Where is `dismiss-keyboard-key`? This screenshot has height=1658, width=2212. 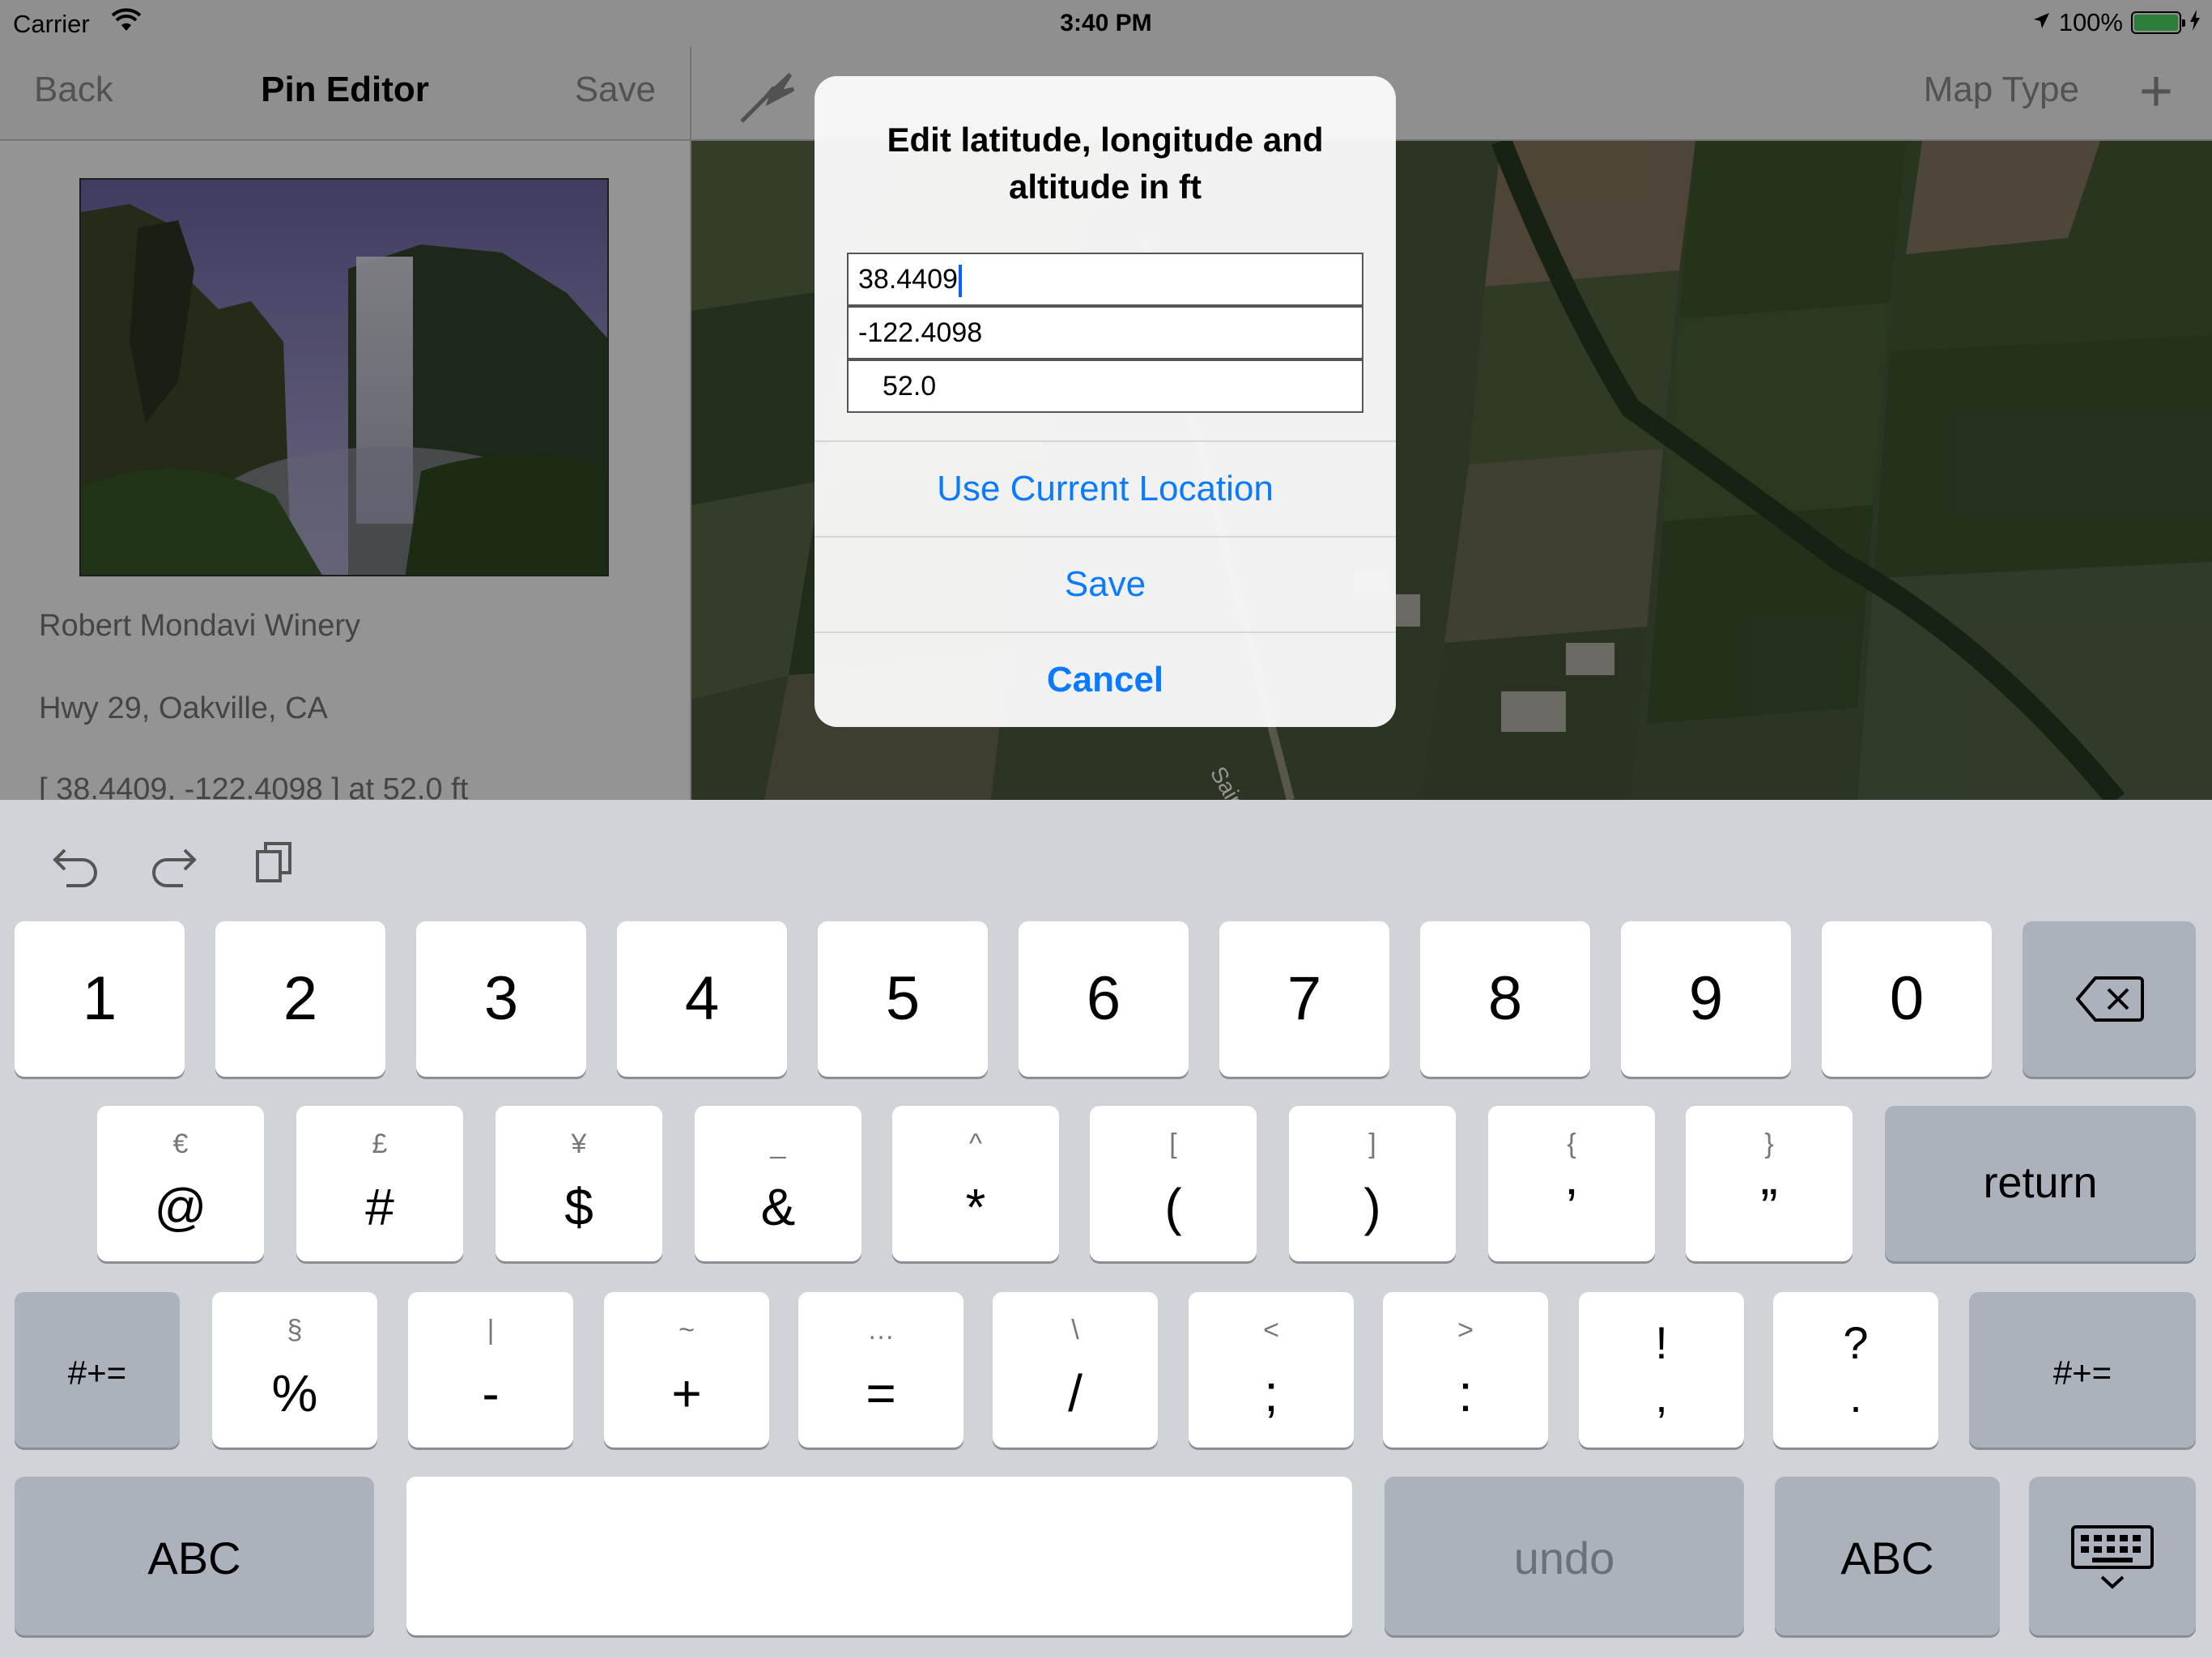 dismiss-keyboard-key is located at coordinates (2113, 1556).